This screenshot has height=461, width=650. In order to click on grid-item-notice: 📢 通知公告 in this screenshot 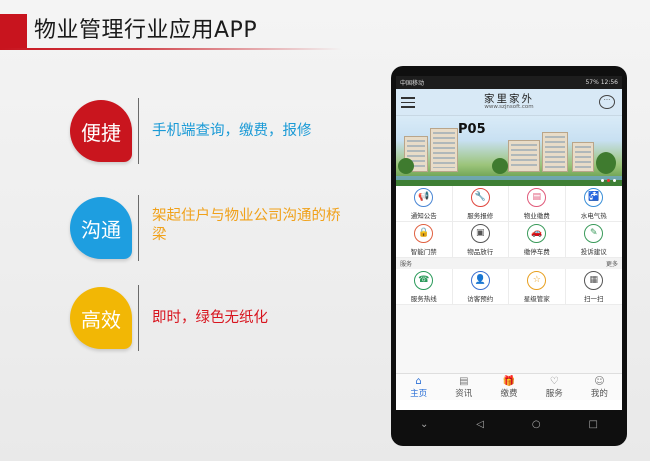, I will do `click(424, 204)`.